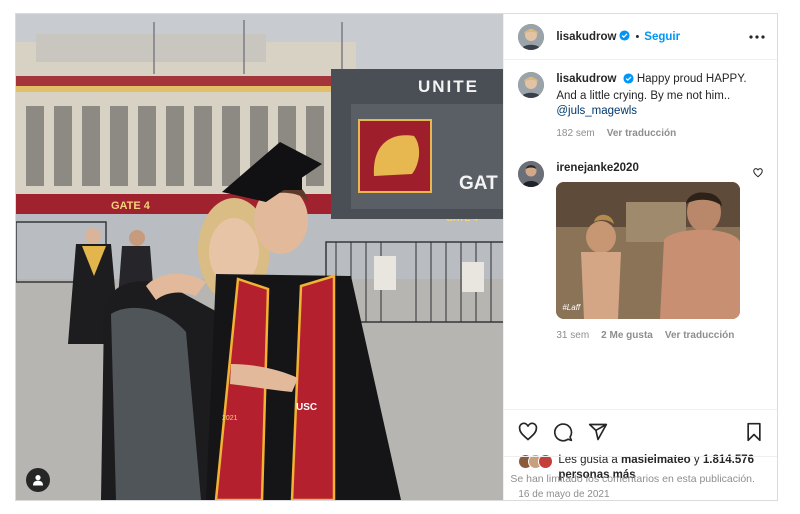 The height and width of the screenshot is (514, 800). Describe the element at coordinates (597, 168) in the screenshot. I see `comment-username: irenejanke2020` at that location.